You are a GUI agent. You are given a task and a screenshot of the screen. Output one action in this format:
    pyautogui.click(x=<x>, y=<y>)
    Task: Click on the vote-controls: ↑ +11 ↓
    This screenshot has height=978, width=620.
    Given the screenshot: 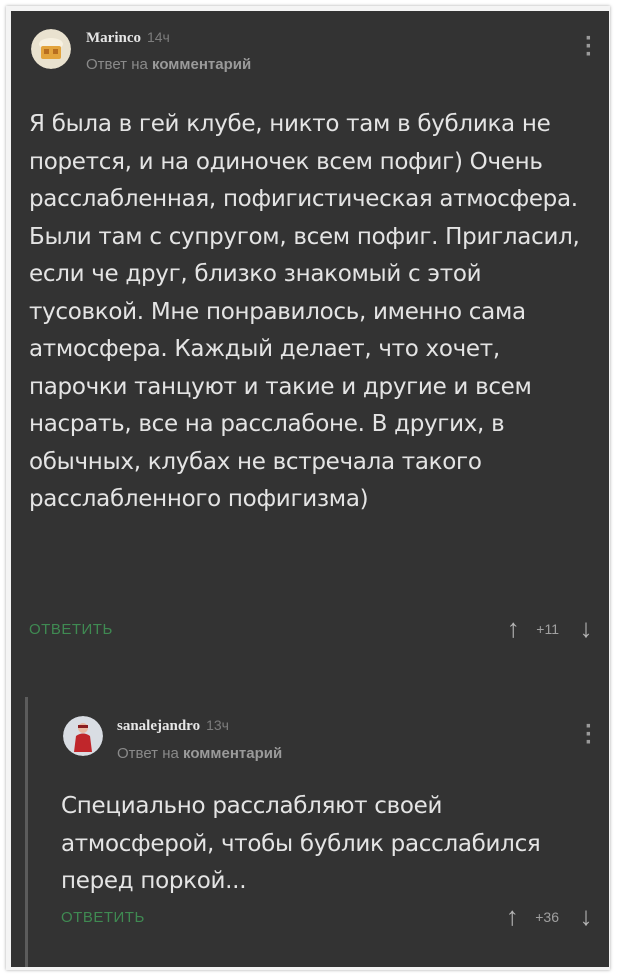 What is the action you would take?
    pyautogui.click(x=549, y=628)
    